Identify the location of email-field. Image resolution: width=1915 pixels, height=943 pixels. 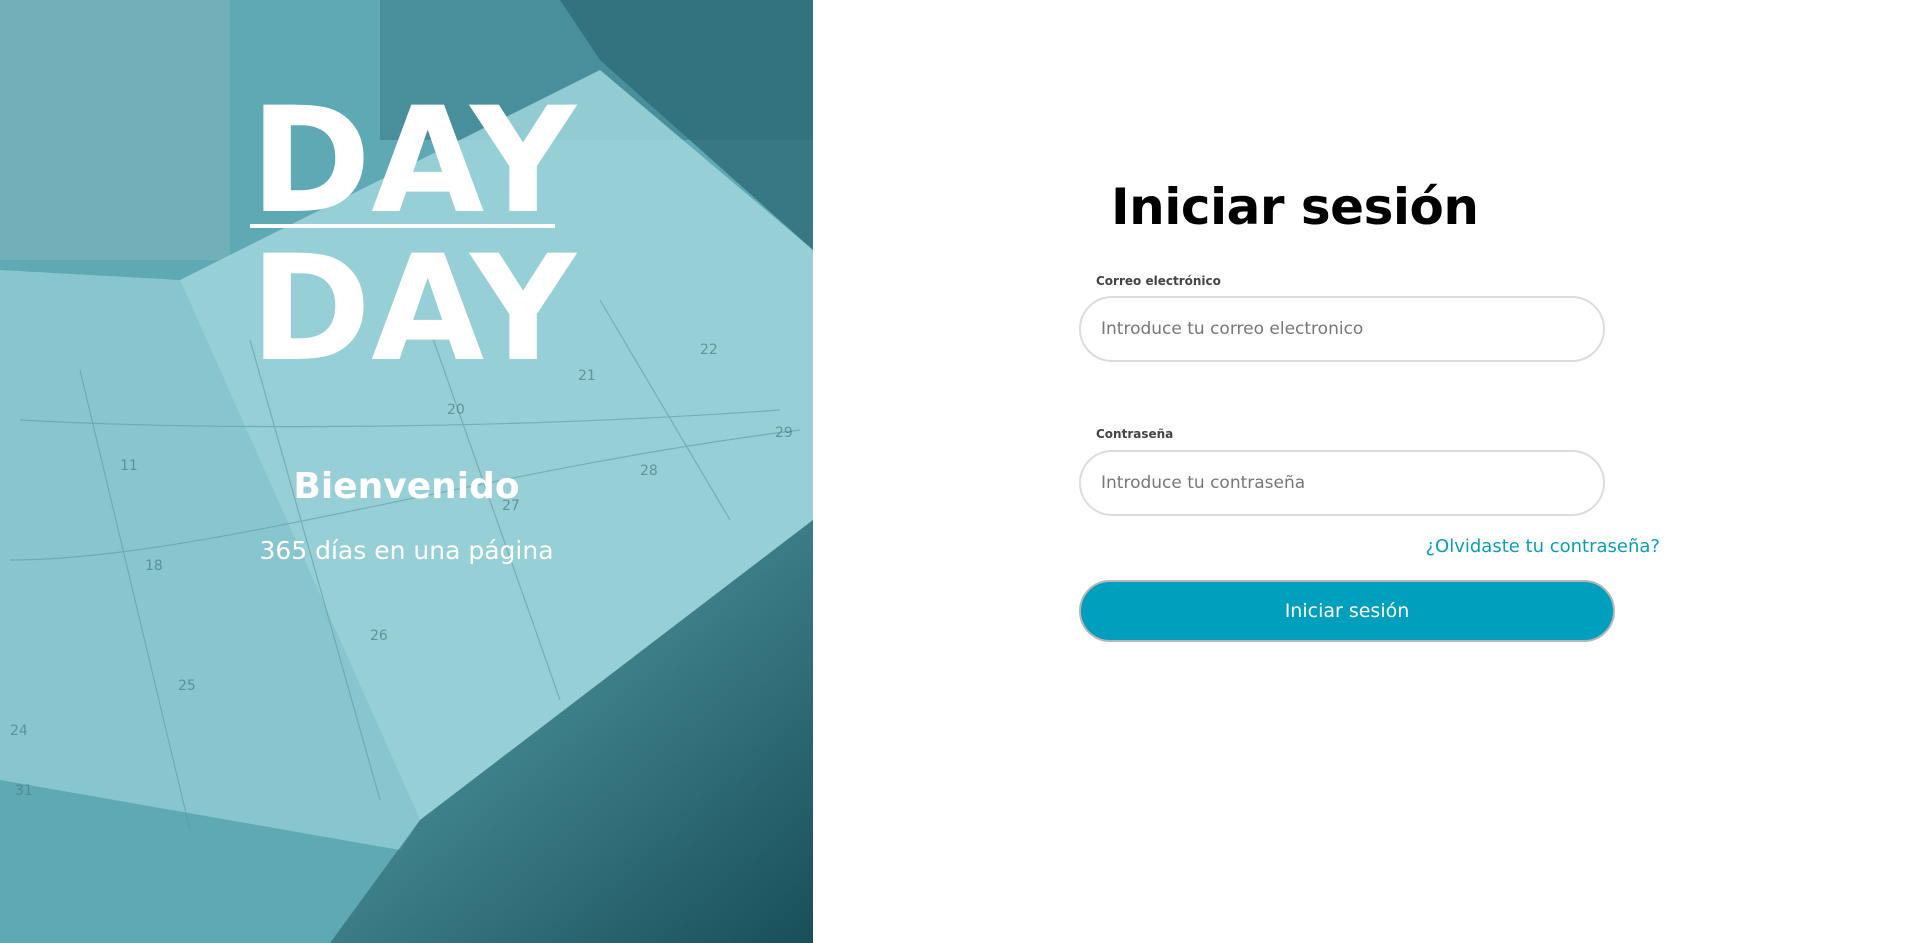
(1342, 329).